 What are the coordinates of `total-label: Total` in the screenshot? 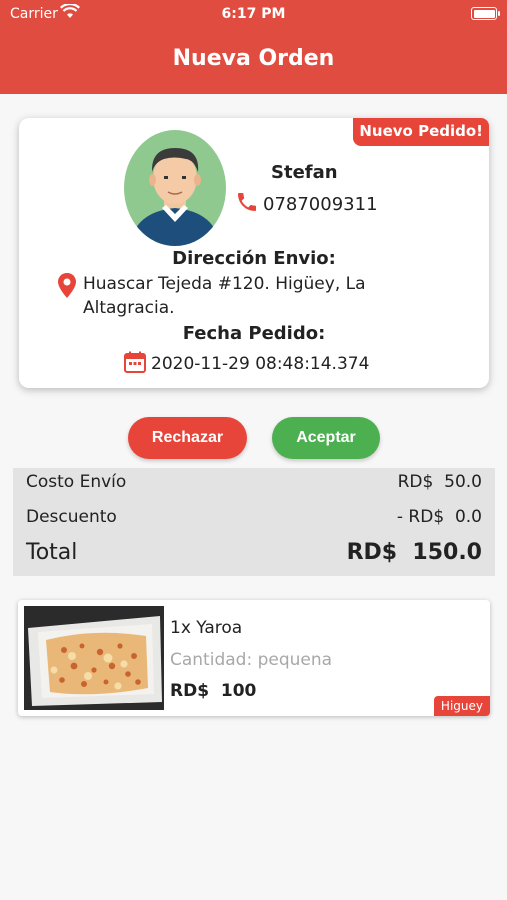 It's located at (52, 552).